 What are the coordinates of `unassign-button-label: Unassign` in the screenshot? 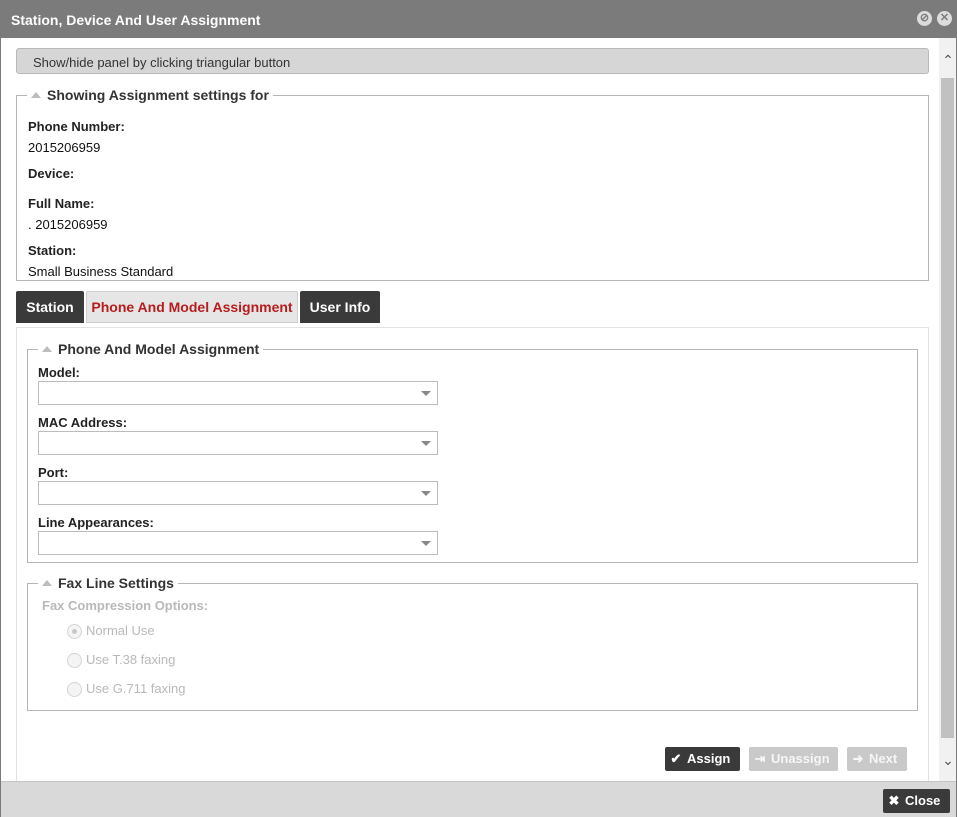 It's located at (800, 758).